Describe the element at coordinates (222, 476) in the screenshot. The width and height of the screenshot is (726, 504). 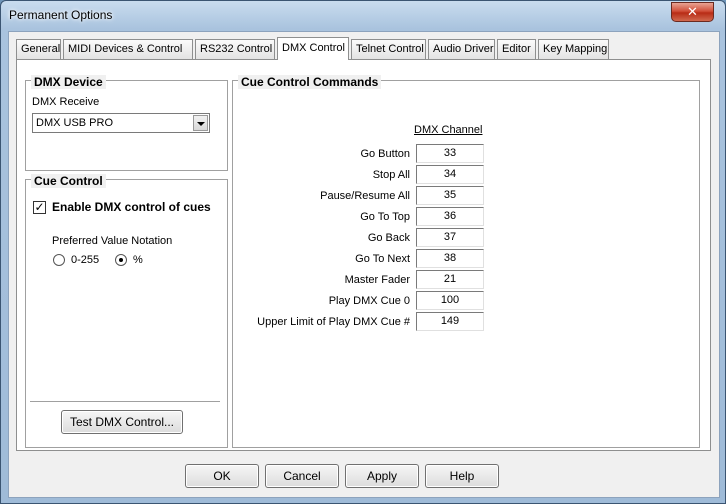
I see `ok-button: OK` at that location.